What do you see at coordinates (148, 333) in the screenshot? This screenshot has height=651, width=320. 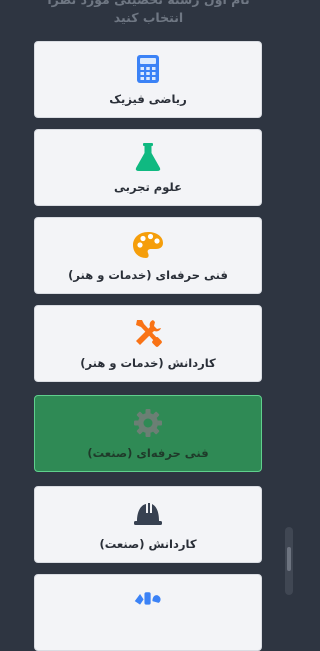 I see `tools-icon` at bounding box center [148, 333].